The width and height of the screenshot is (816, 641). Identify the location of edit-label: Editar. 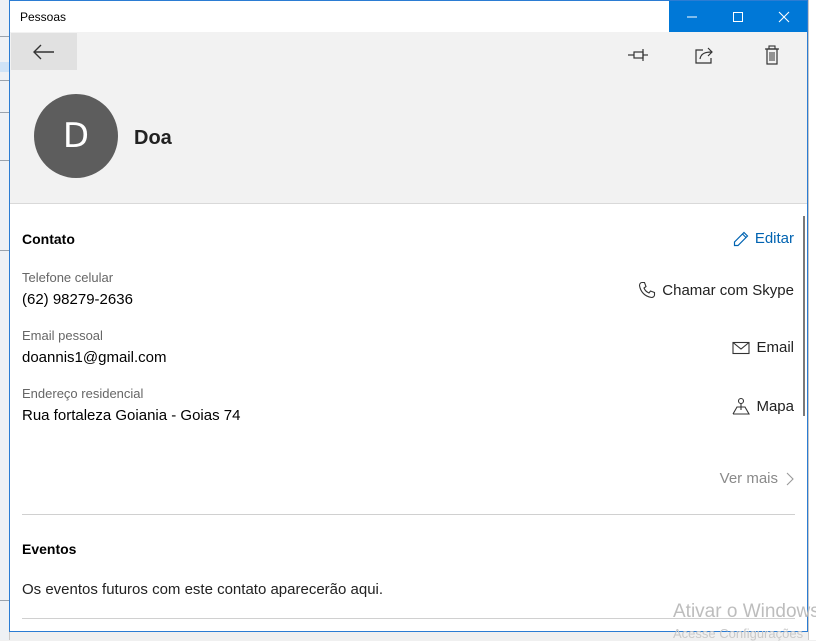
(774, 238).